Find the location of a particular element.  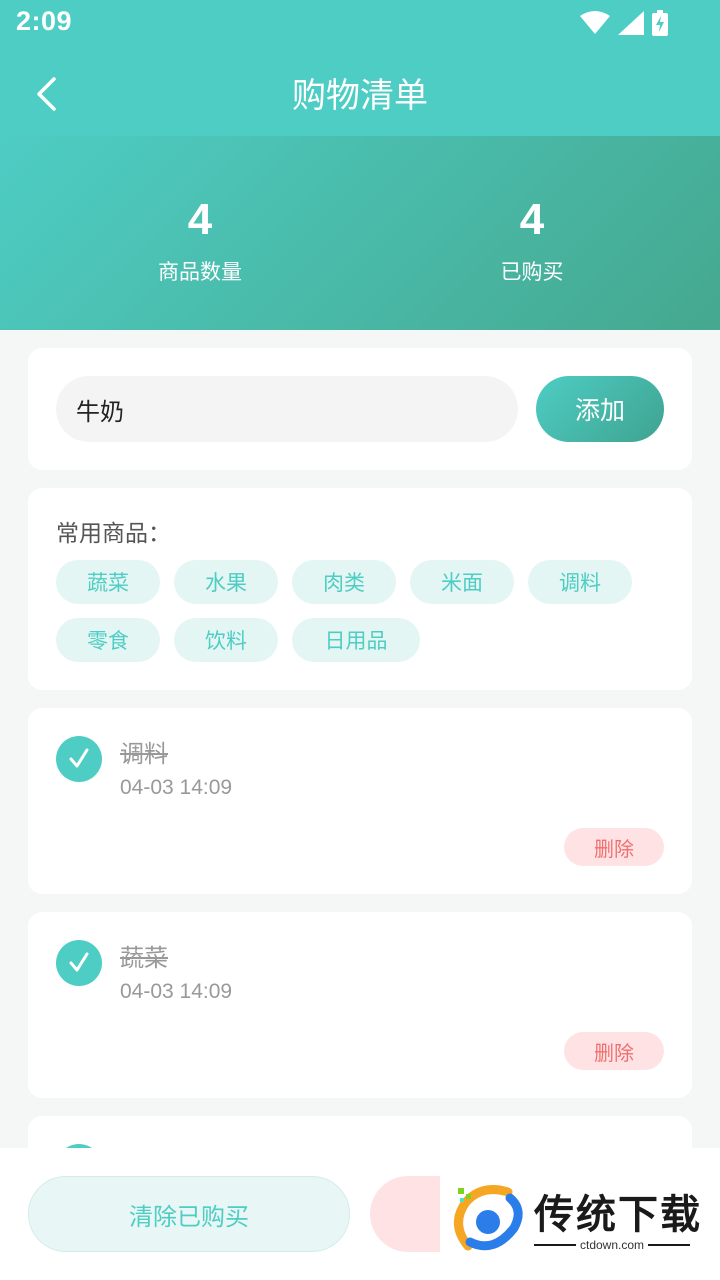

watermark-site-row: ctdown.com is located at coordinates (612, 1245).